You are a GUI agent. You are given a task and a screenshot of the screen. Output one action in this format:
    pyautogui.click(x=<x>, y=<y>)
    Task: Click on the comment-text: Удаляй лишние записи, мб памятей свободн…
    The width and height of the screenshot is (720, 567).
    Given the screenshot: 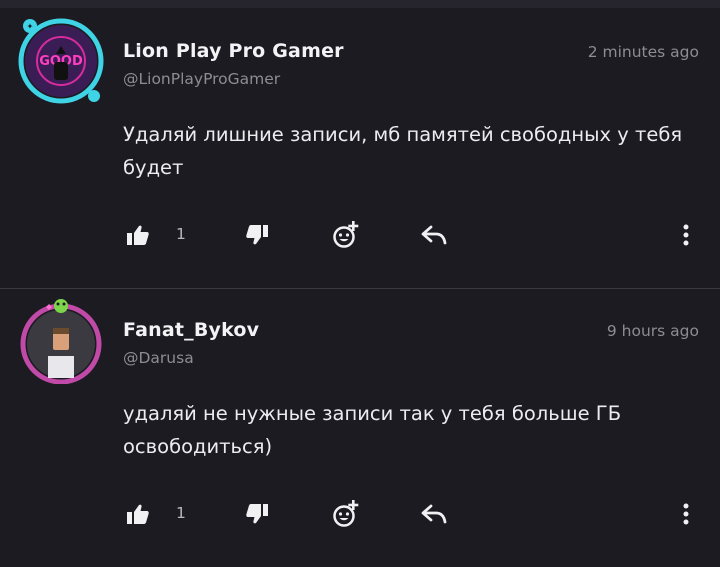 What is the action you would take?
    pyautogui.click(x=403, y=151)
    